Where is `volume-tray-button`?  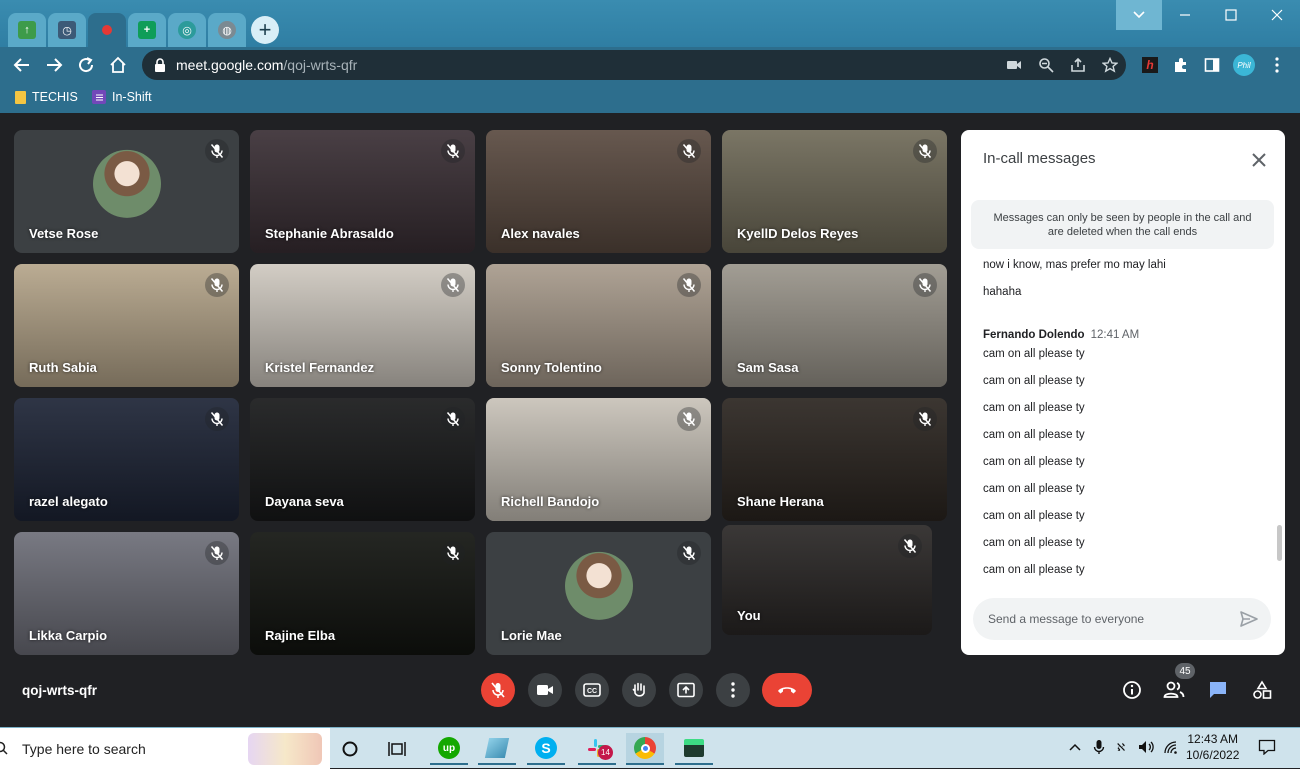
volume-tray-button is located at coordinates (1146, 747).